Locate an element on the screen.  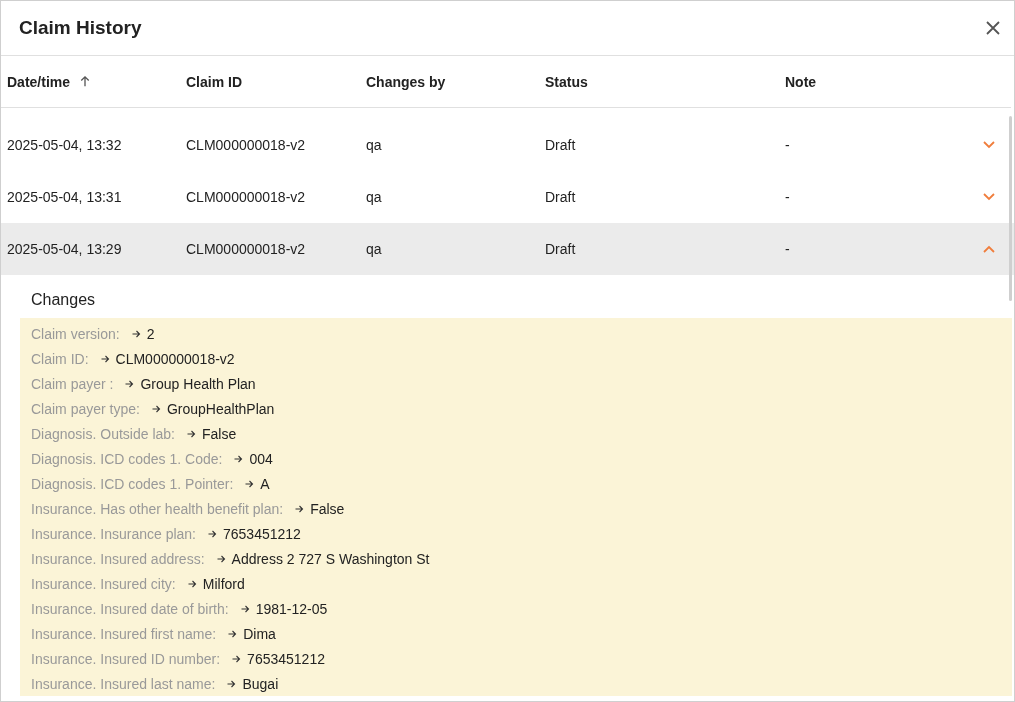
field-label: Insurance. Insured date of birth: is located at coordinates (130, 608).